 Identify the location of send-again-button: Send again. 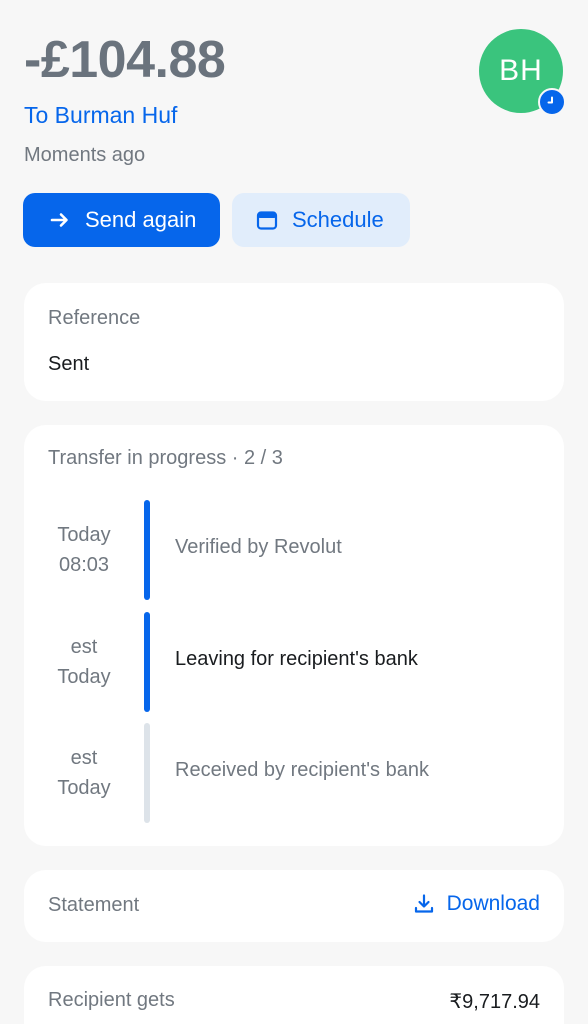
(121, 220).